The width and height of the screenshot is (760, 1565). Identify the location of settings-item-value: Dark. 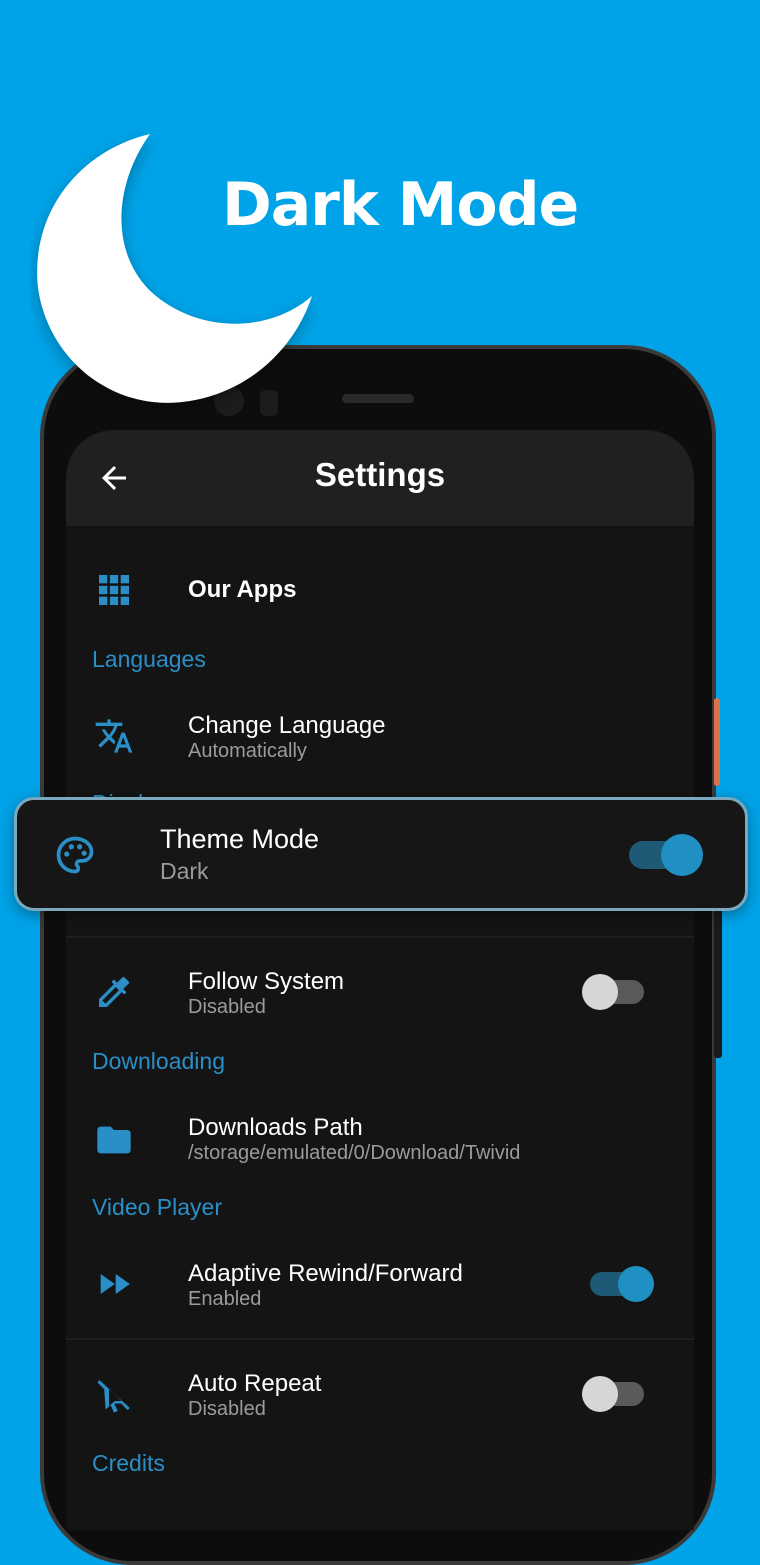
(184, 871).